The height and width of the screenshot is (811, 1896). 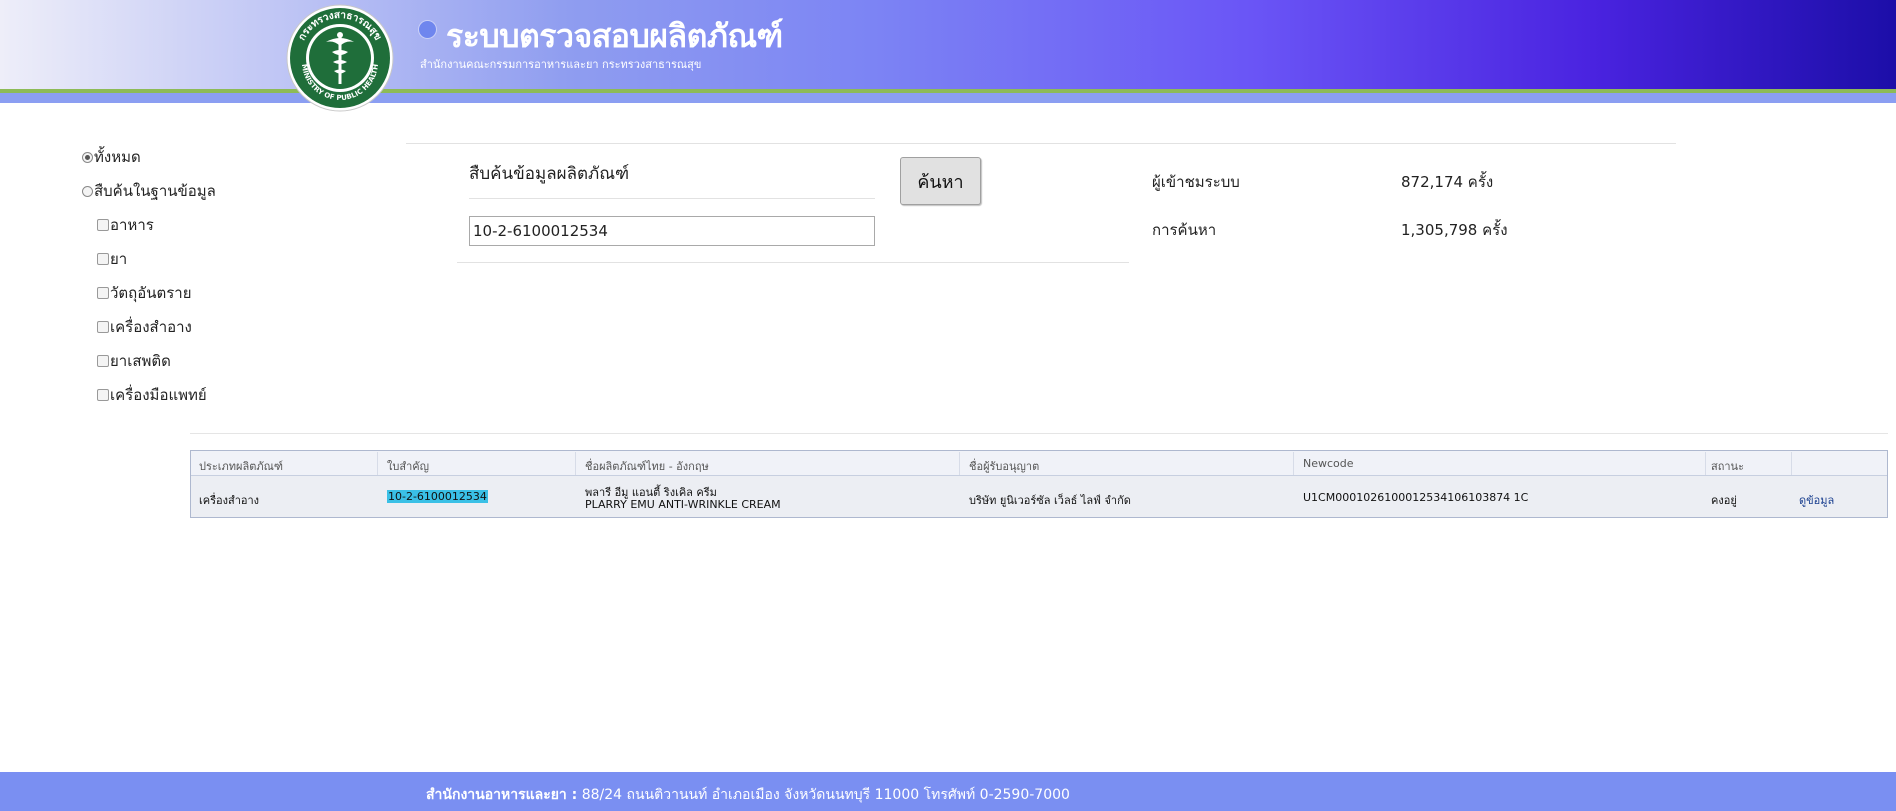 I want to click on view-details-link: ดูข้อมูล, so click(x=1816, y=500).